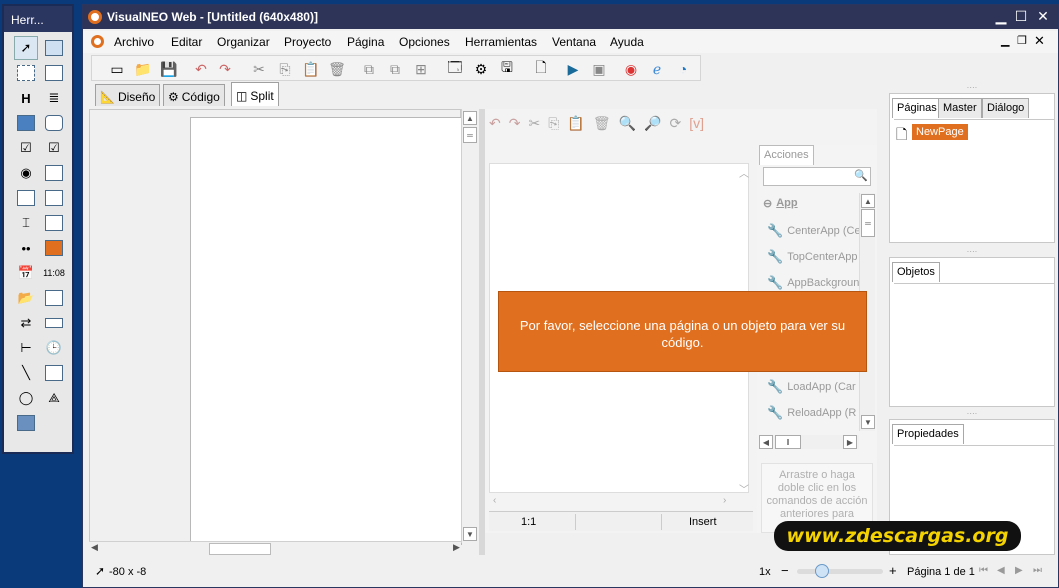  What do you see at coordinates (1019, 570) in the screenshot?
I see `next-page-icon: ▶` at bounding box center [1019, 570].